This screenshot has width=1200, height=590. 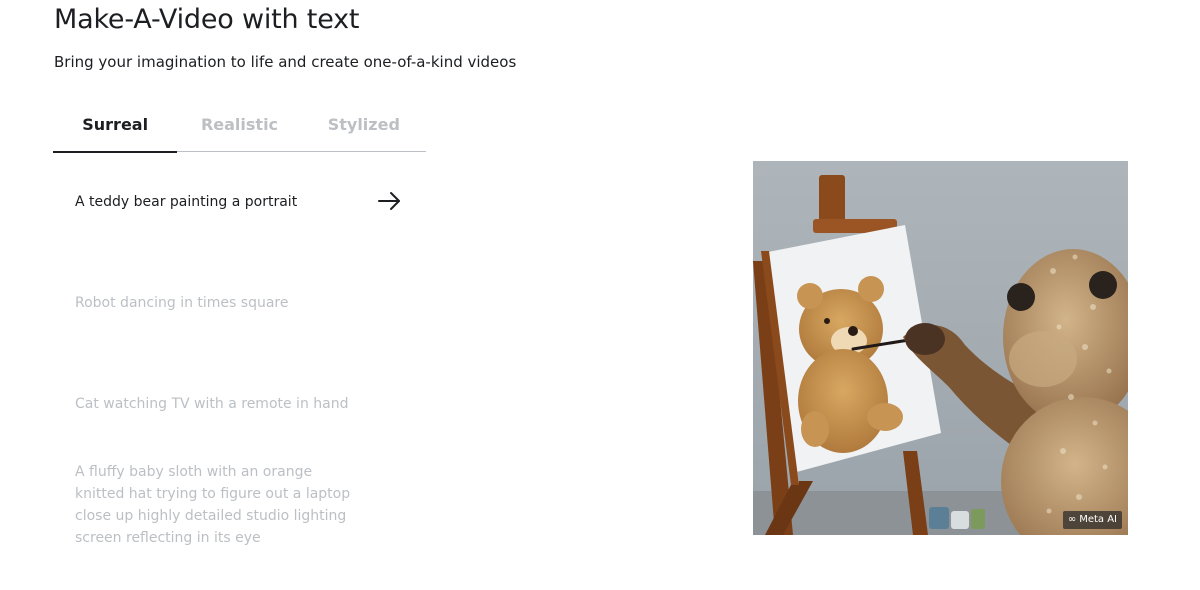 What do you see at coordinates (115, 128) in the screenshot?
I see `tab-surreal: Surreal` at bounding box center [115, 128].